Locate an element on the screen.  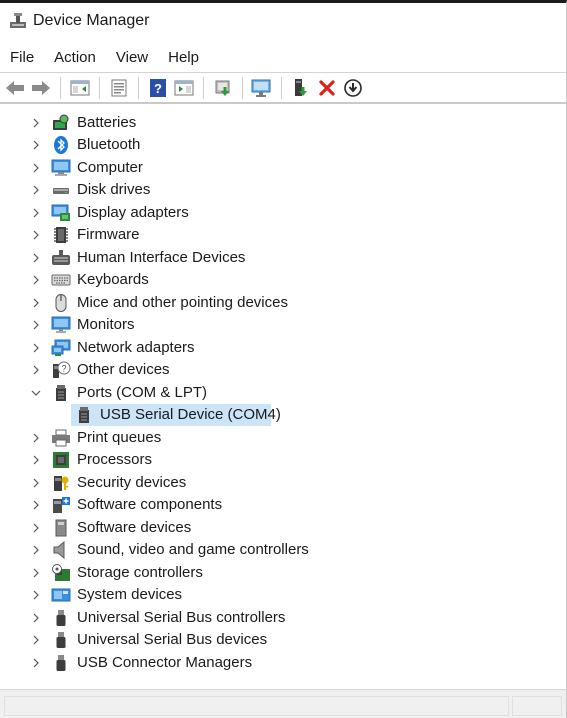
tree-item-other-devices: ? Other devices is located at coordinates (280, 370).